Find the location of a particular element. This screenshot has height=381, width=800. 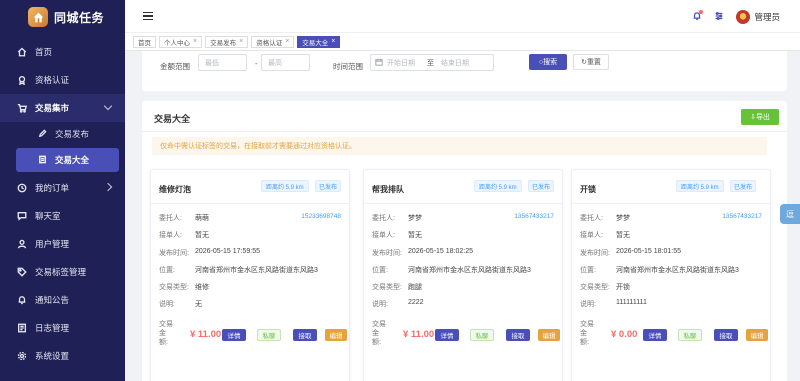

sidebar-item-label: 通知公告 is located at coordinates (52, 300).